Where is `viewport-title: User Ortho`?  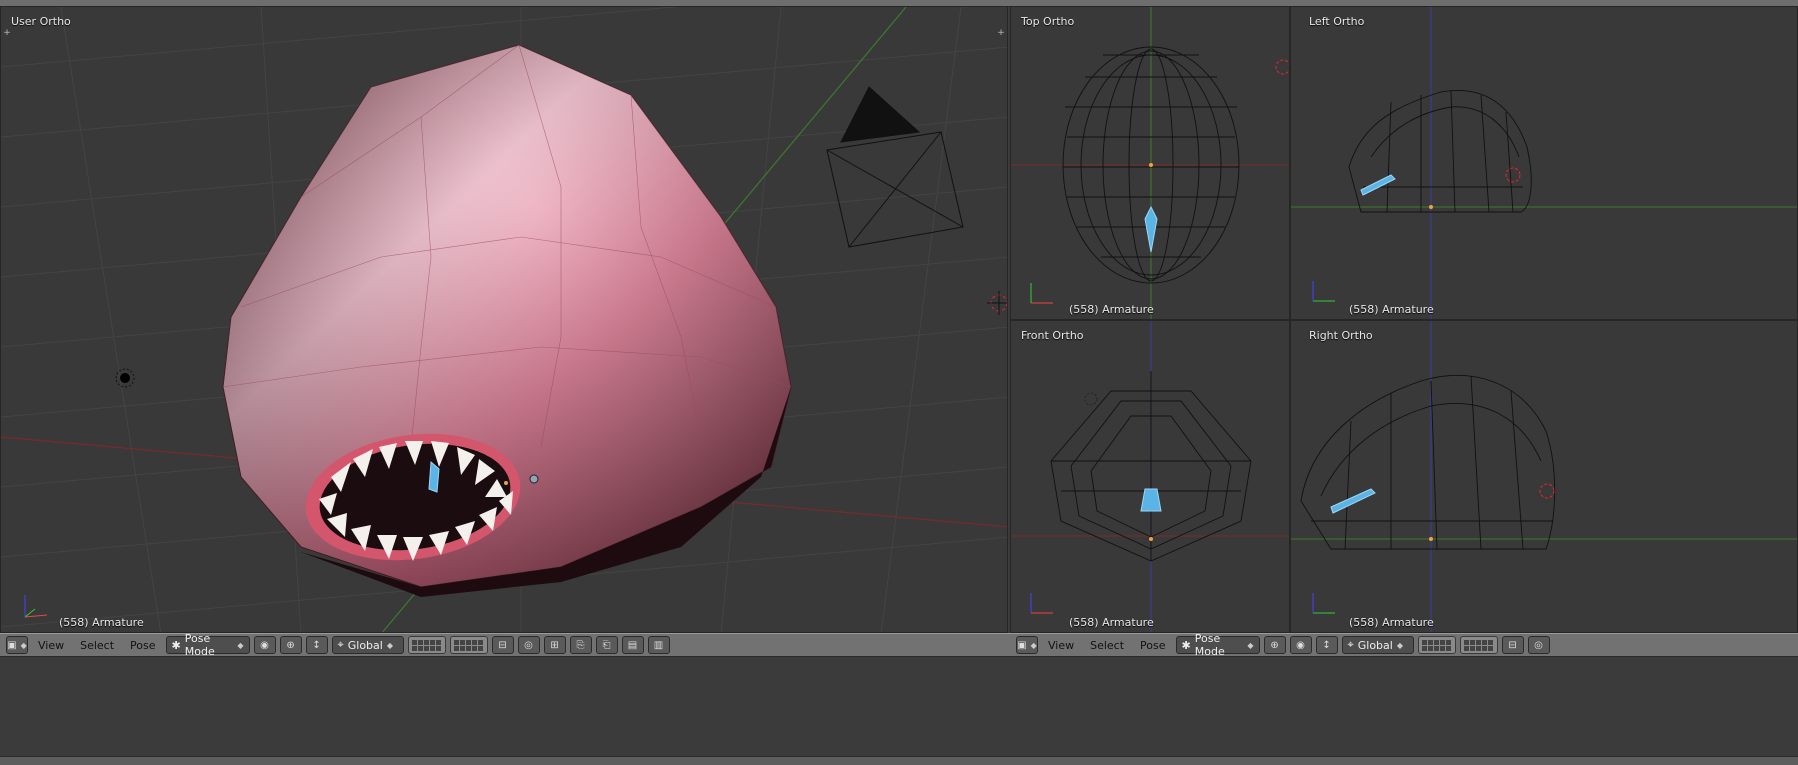
viewport-title: User Ortho is located at coordinates (41, 21).